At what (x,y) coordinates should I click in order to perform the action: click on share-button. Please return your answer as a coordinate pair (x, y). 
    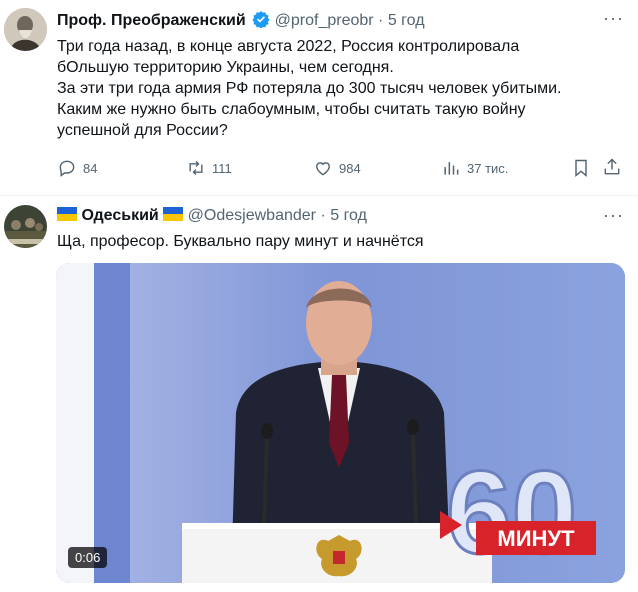
    Looking at the image, I should click on (612, 167).